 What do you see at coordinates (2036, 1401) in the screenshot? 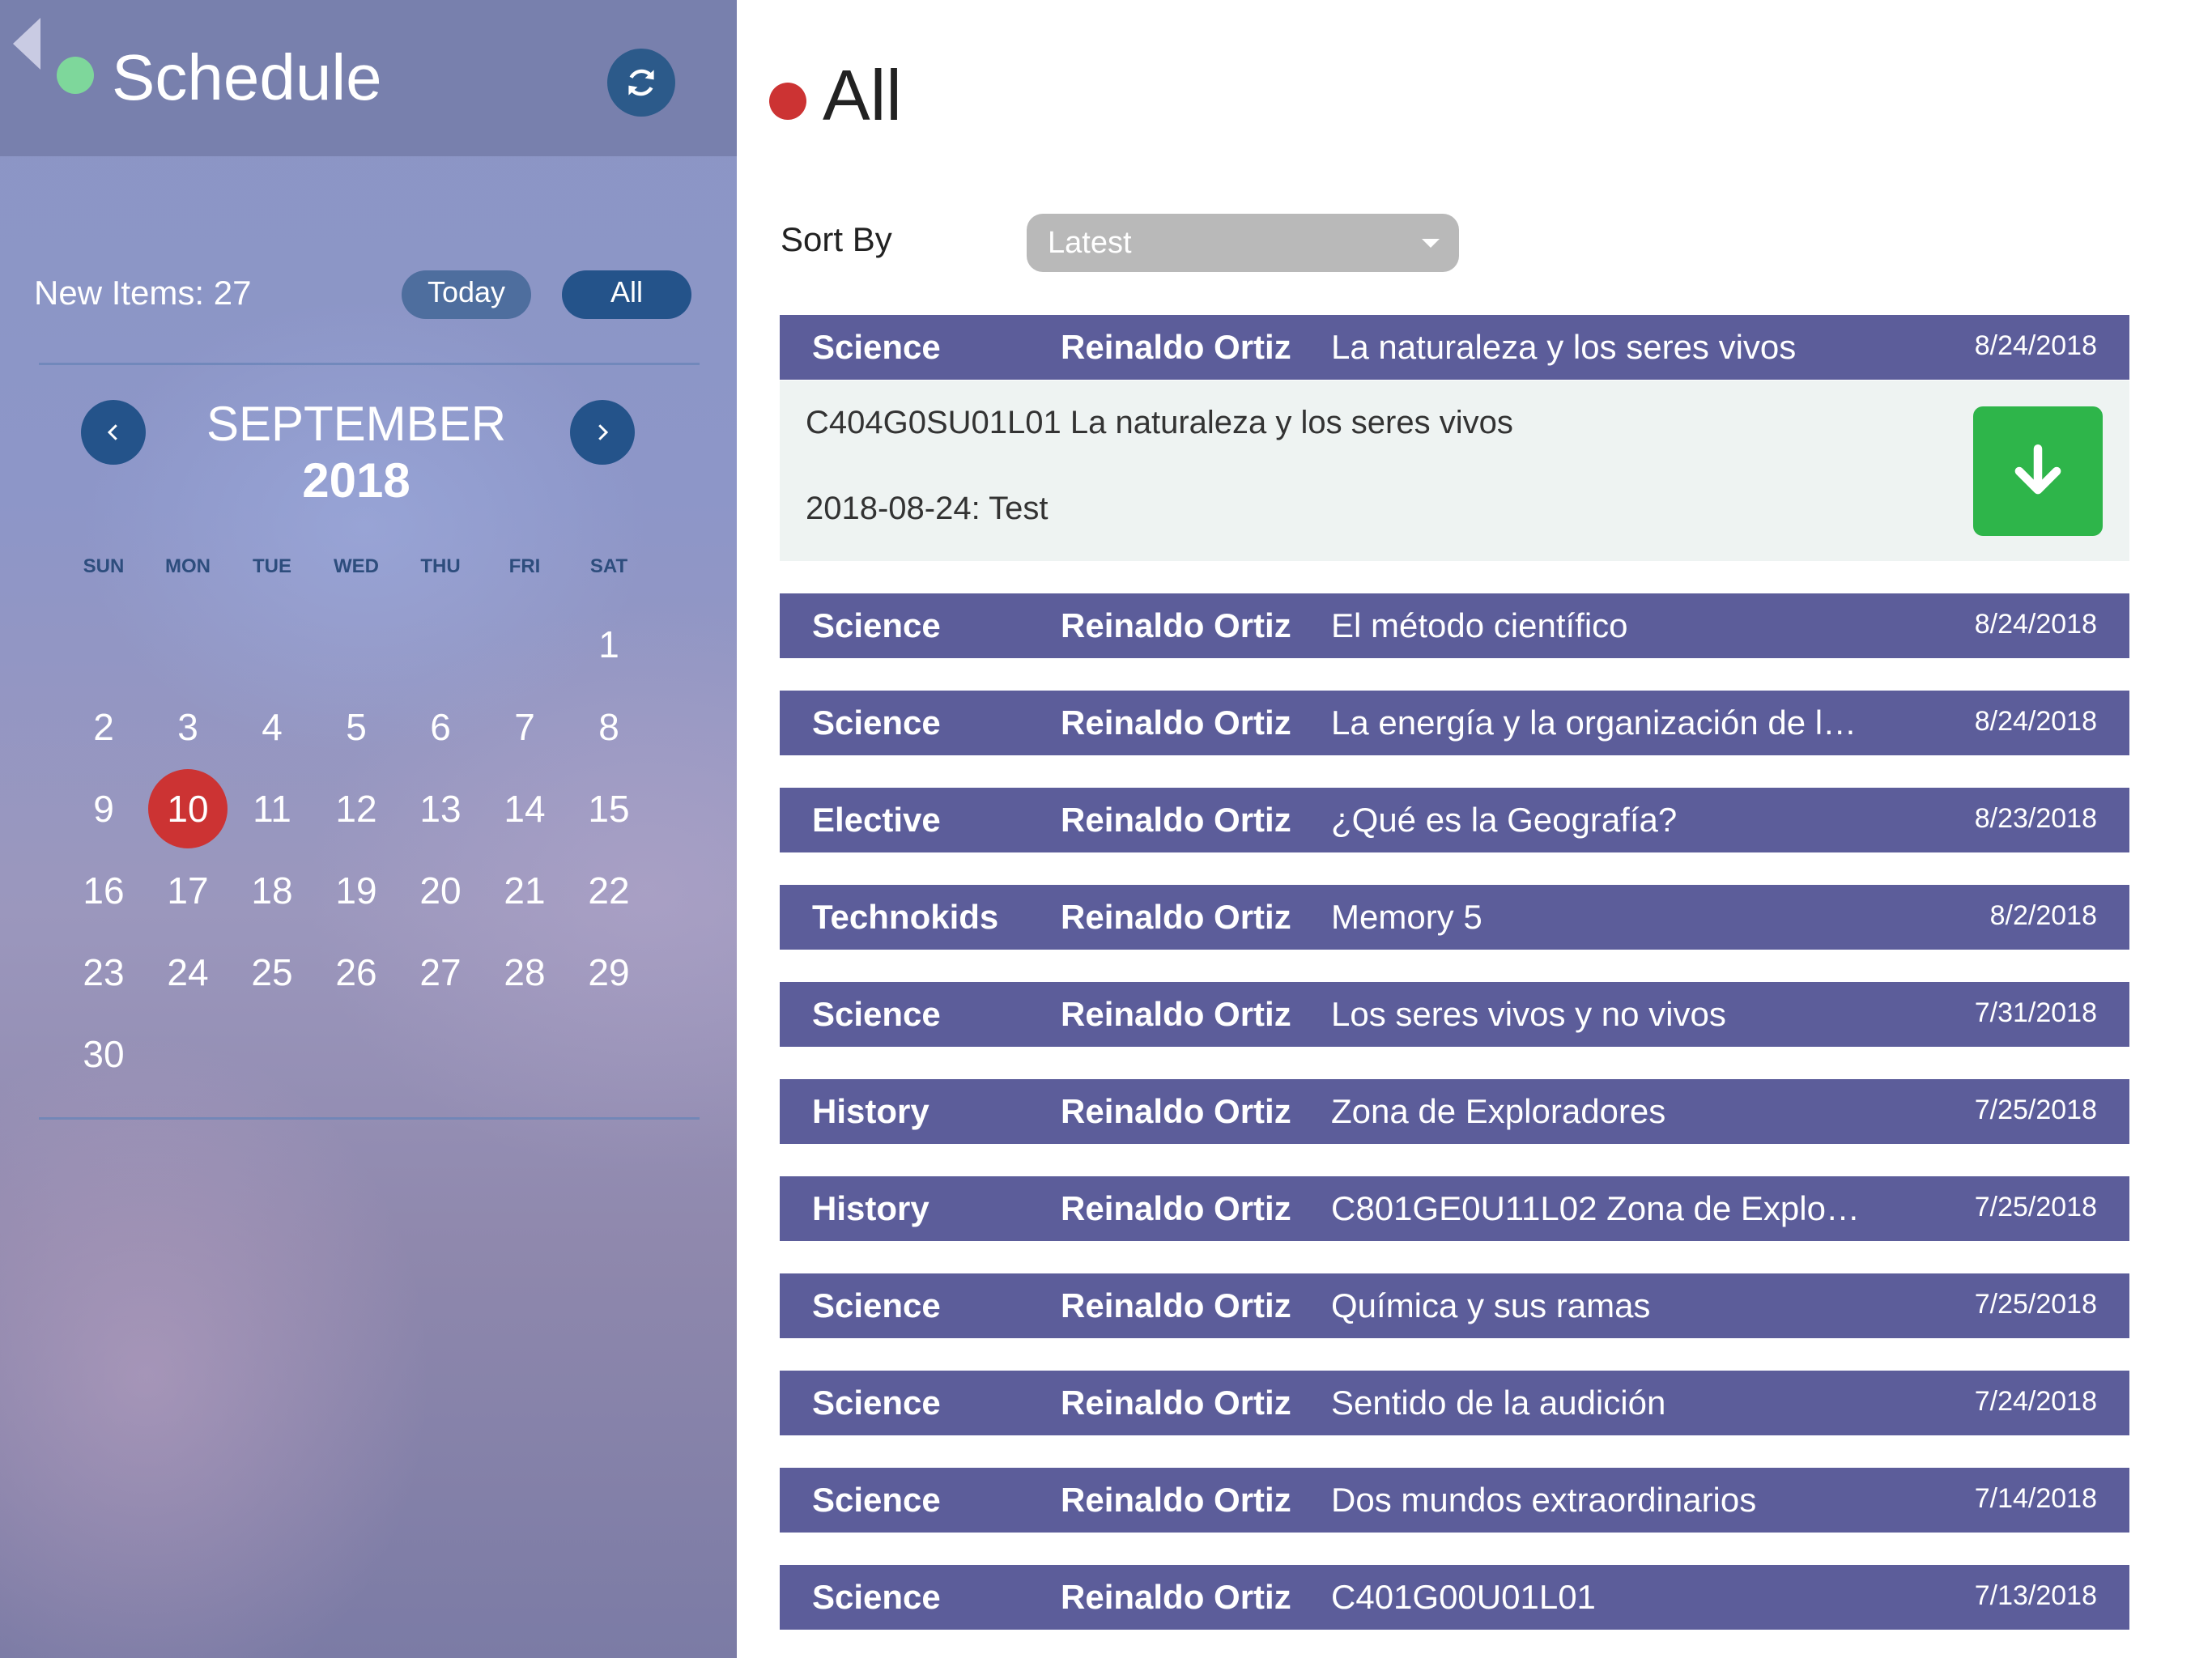
I see `item-date: 7/24/2018` at bounding box center [2036, 1401].